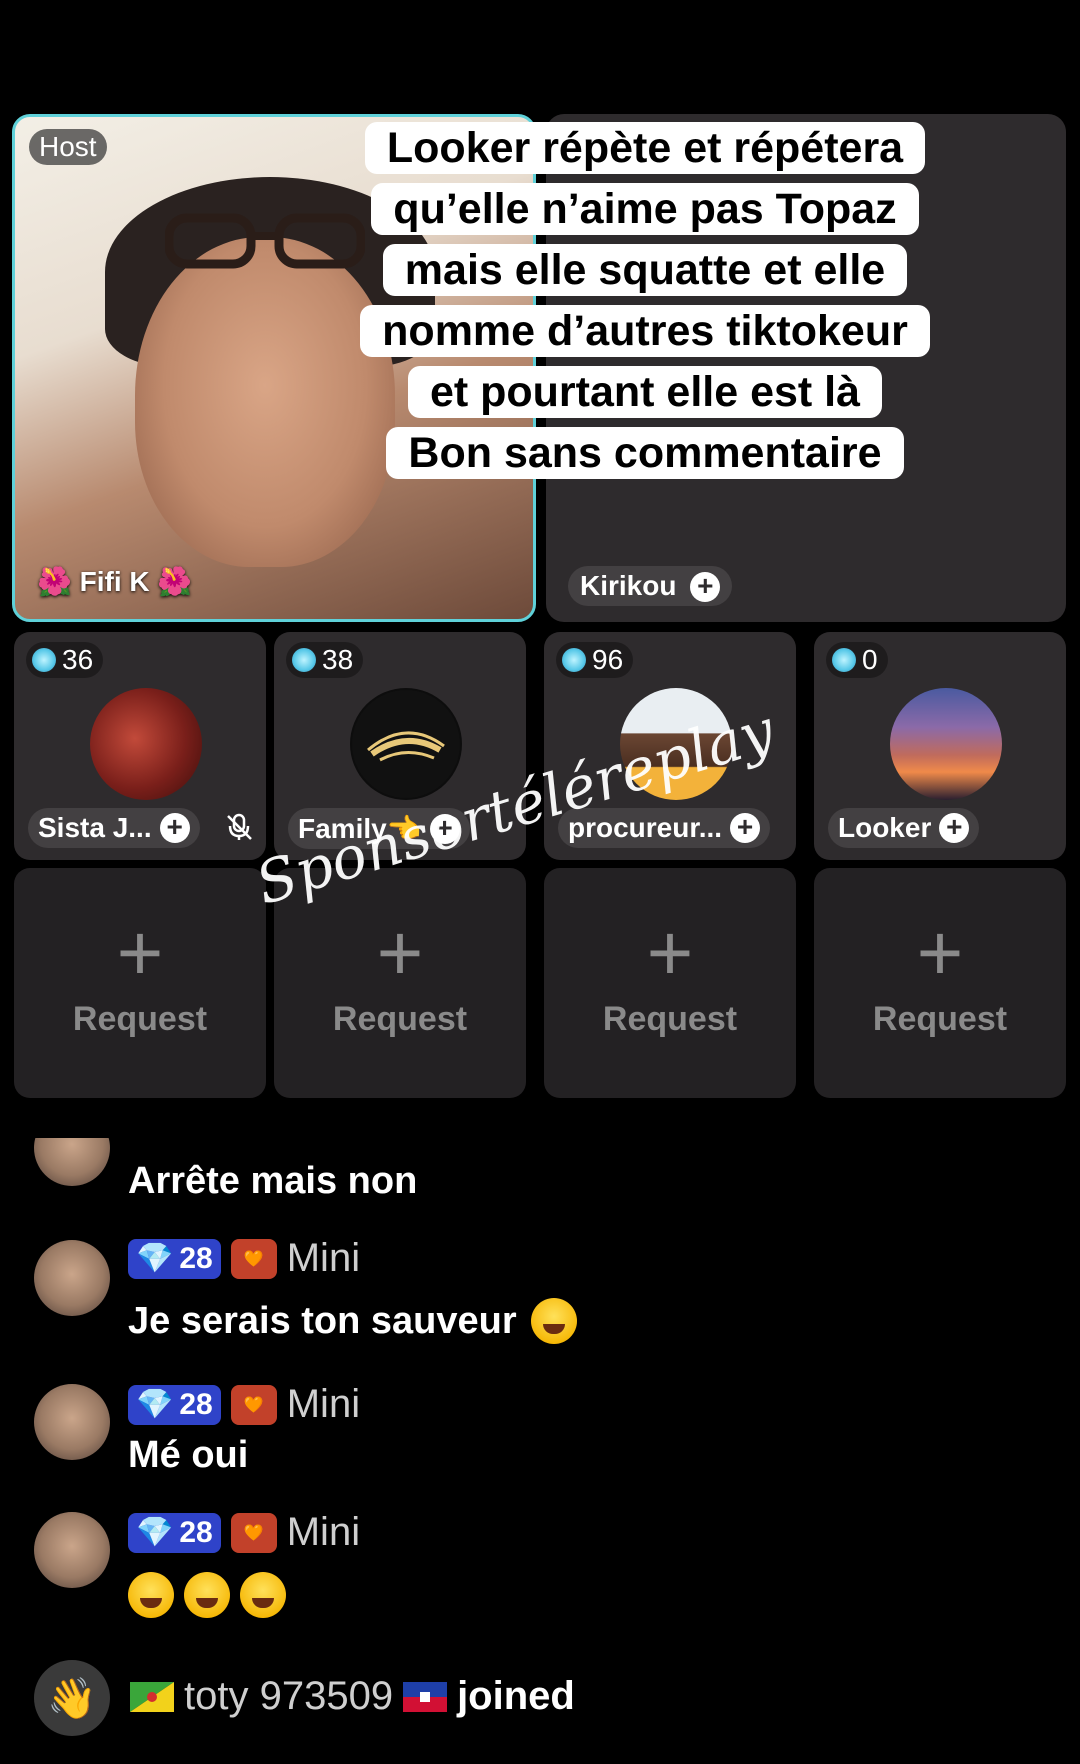 This screenshot has height=1764, width=1080. I want to click on score-value: 0, so click(870, 659).